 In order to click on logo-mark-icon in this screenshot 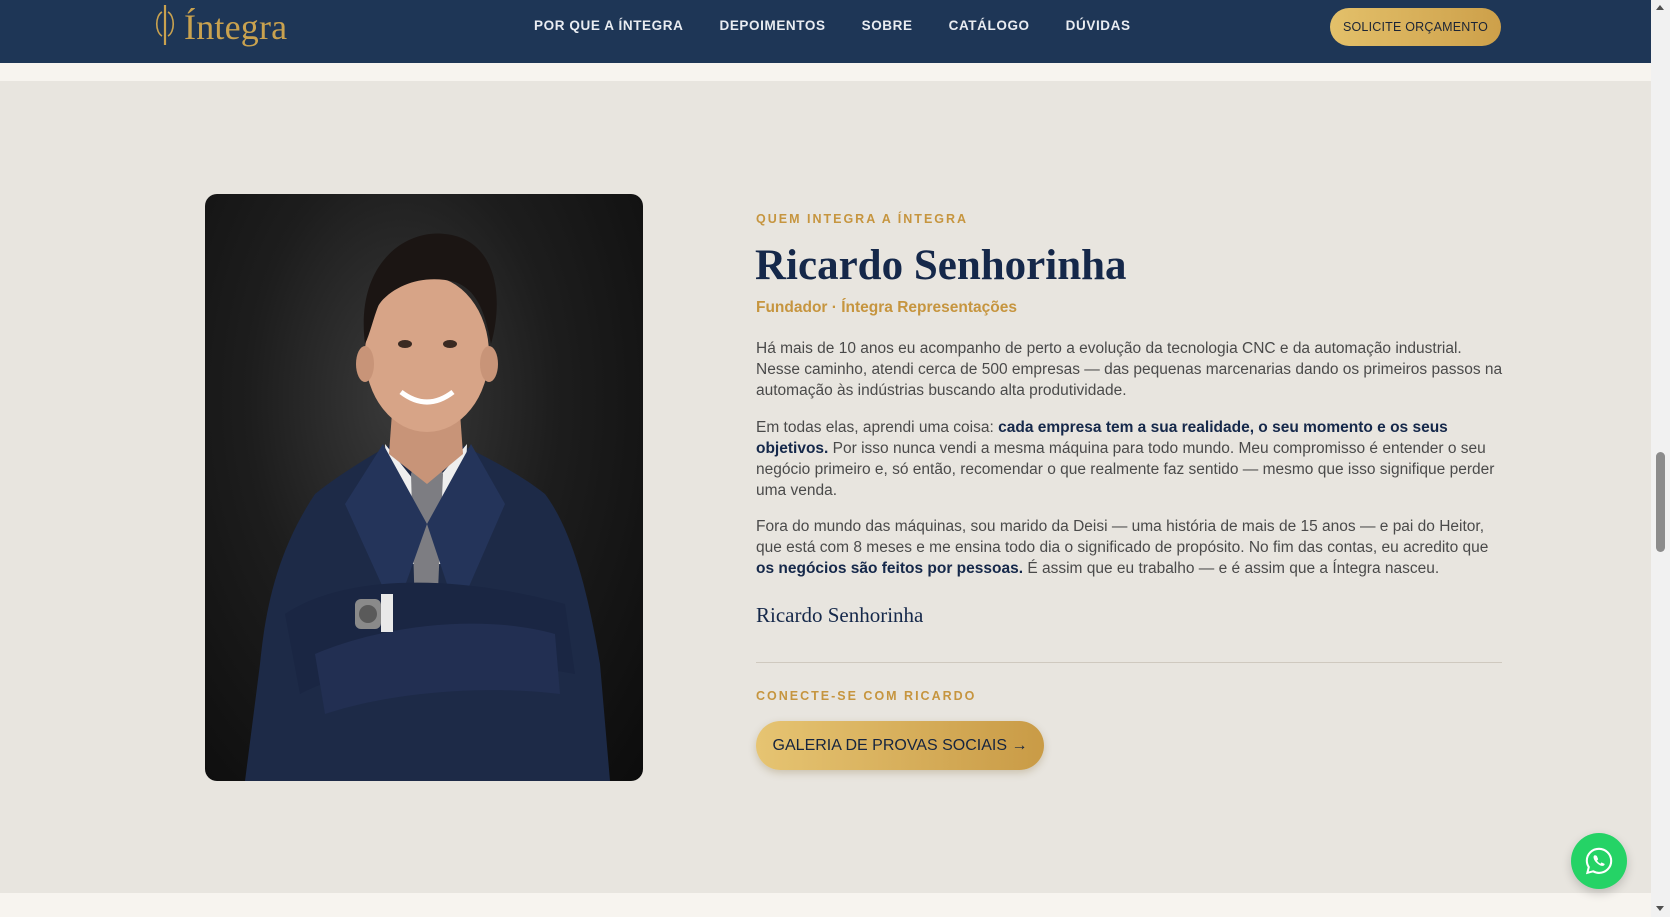, I will do `click(165, 25)`.